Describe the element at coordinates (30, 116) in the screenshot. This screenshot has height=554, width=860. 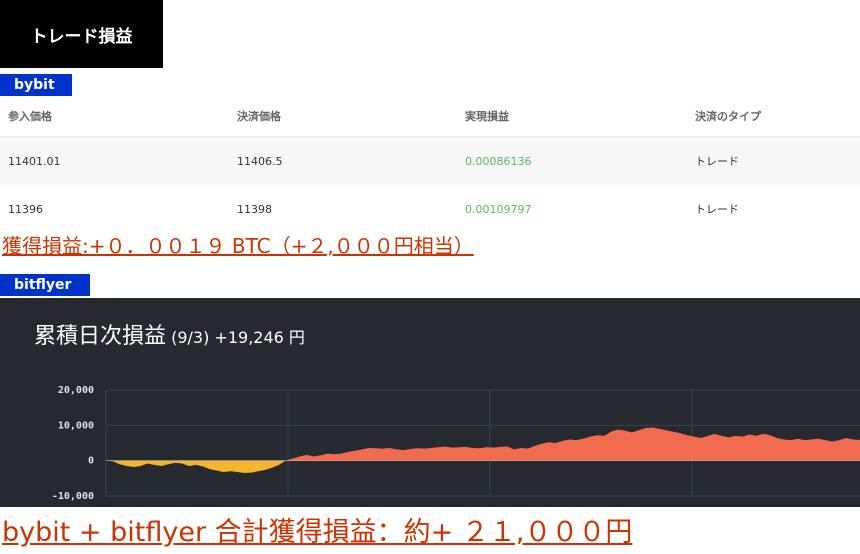
I see `col-entry-price: 参入価格` at that location.